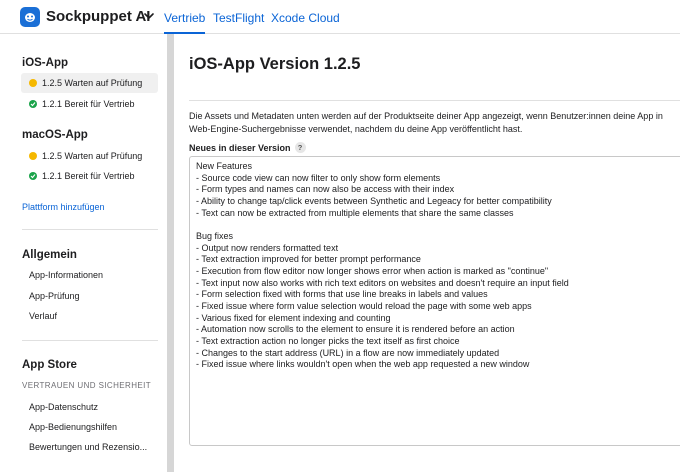 This screenshot has width=680, height=472. I want to click on section-title-allgemein: Allgemein, so click(49, 255).